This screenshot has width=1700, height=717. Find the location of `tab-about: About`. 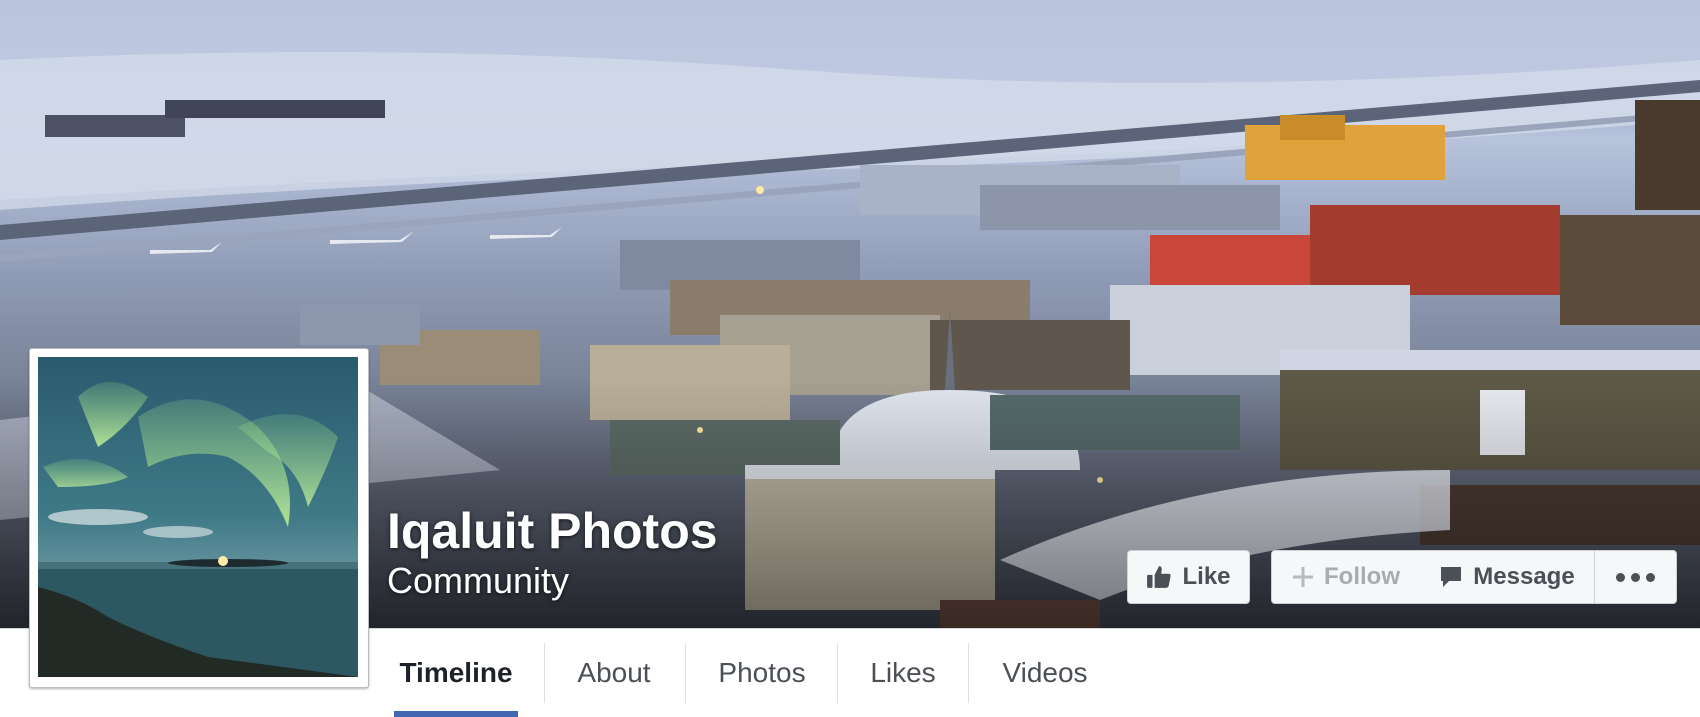

tab-about: About is located at coordinates (614, 673).